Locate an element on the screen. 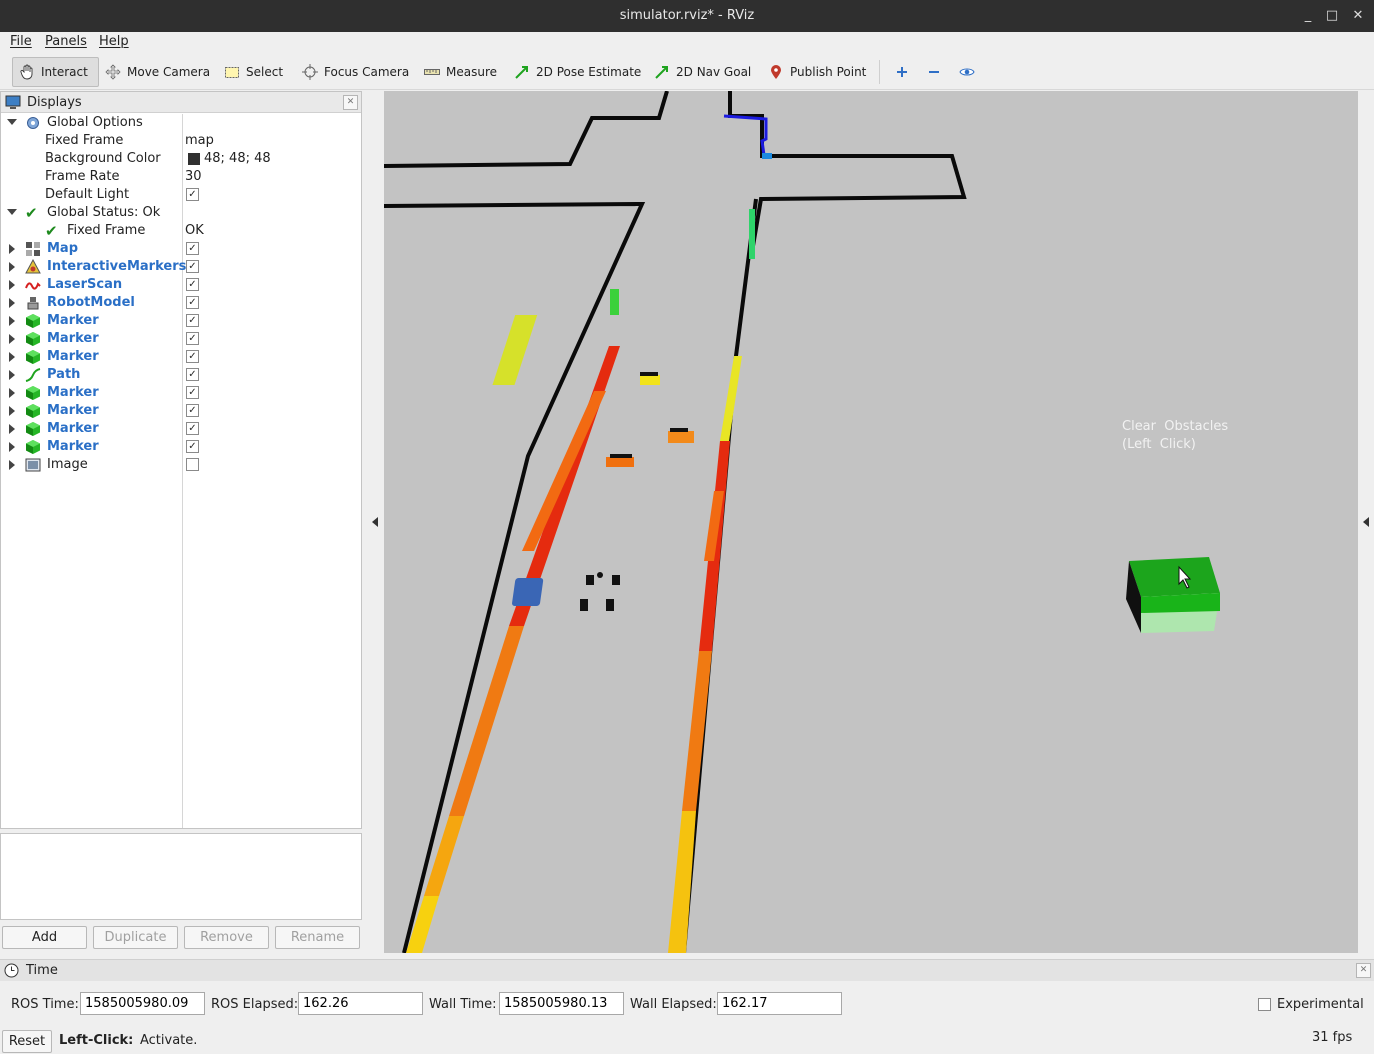  tool-2d-pose-estimate: 2D Pose Estimate is located at coordinates (577, 72).